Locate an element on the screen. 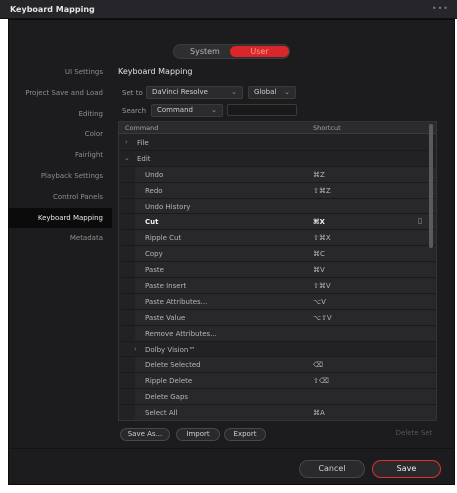 This screenshot has height=493, width=457. scope-dropdown: Global ⌄ is located at coordinates (272, 92).